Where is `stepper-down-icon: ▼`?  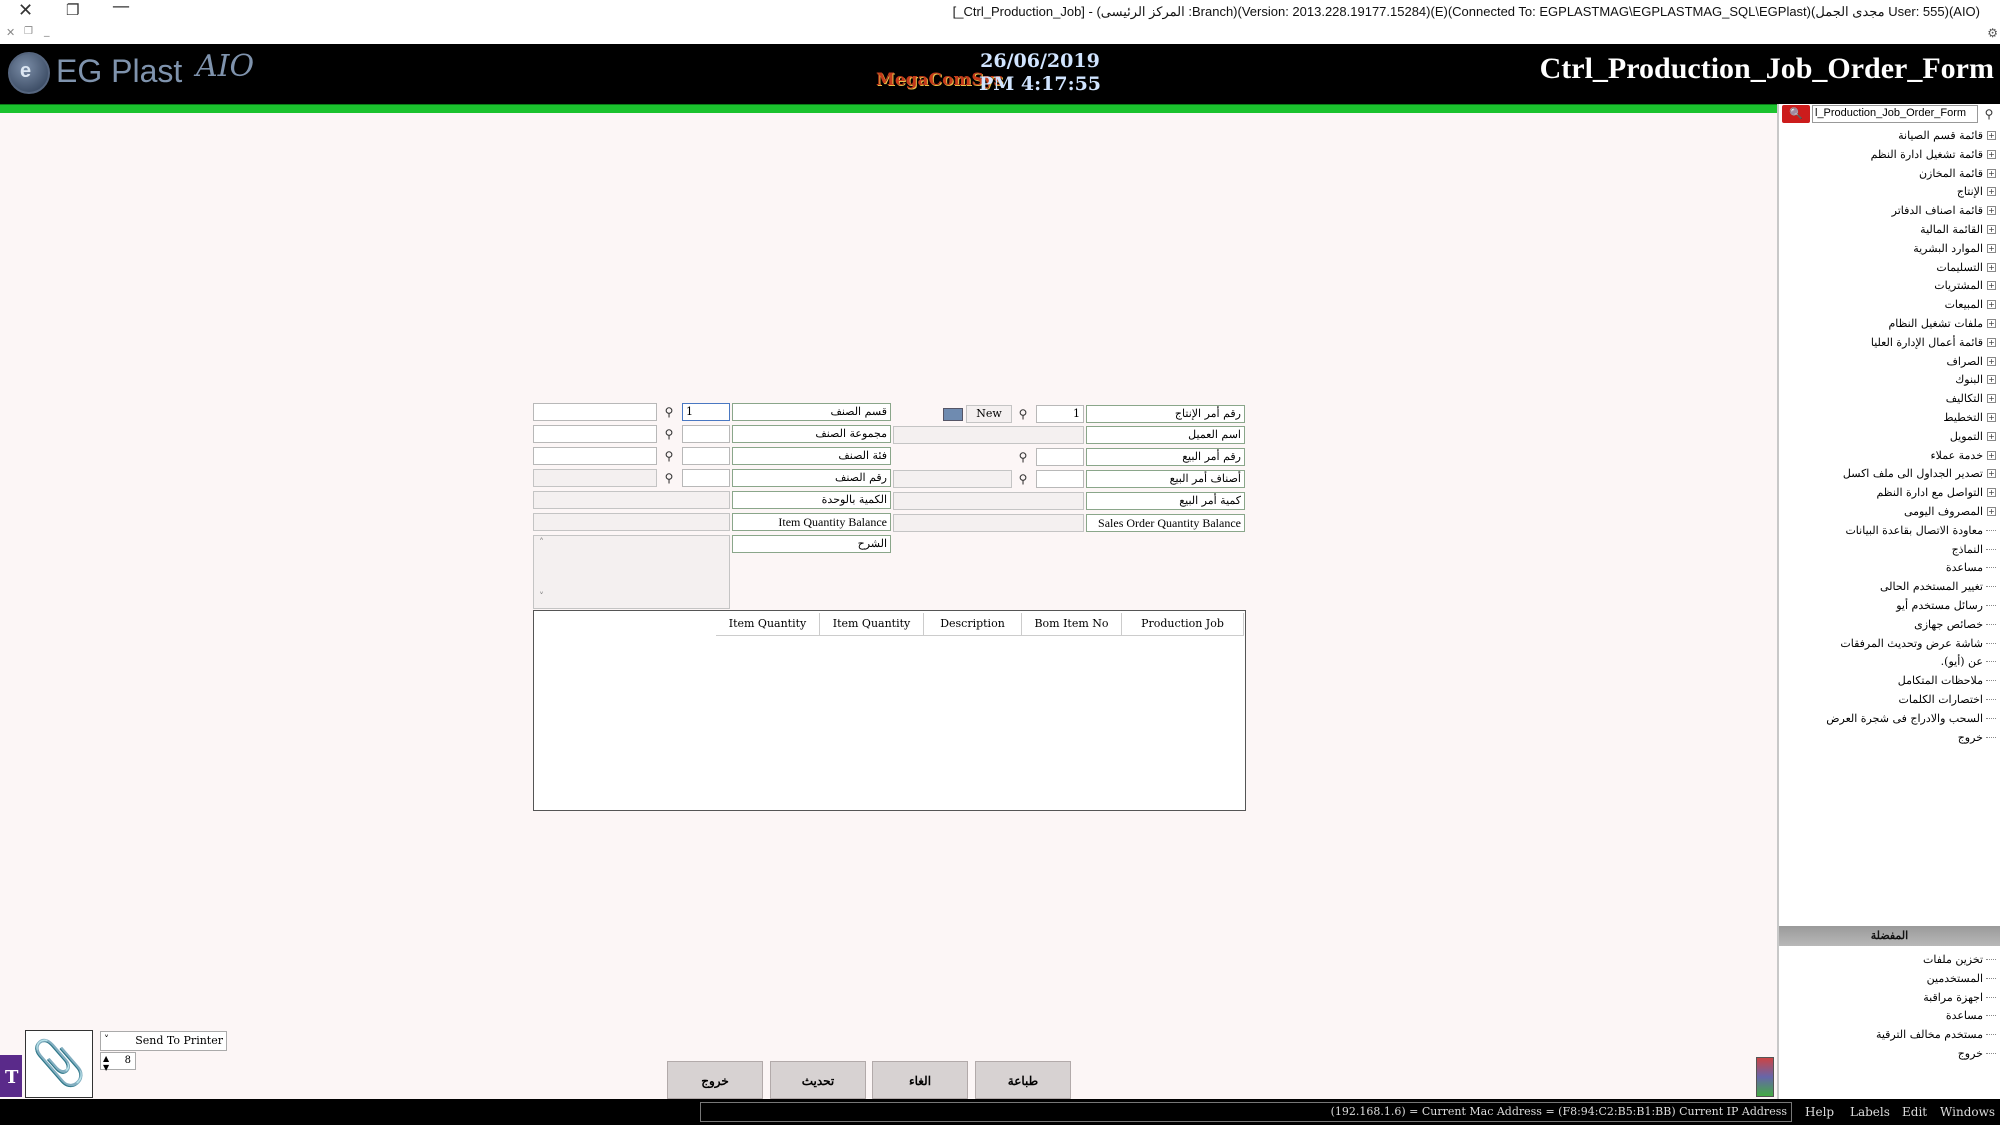
stepper-down-icon: ▼ is located at coordinates (106, 1068).